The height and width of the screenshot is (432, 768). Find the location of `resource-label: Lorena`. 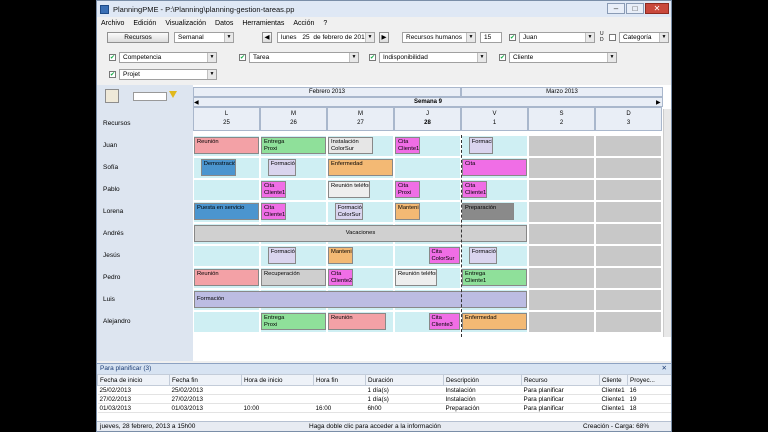

resource-label: Lorena is located at coordinates (113, 211).